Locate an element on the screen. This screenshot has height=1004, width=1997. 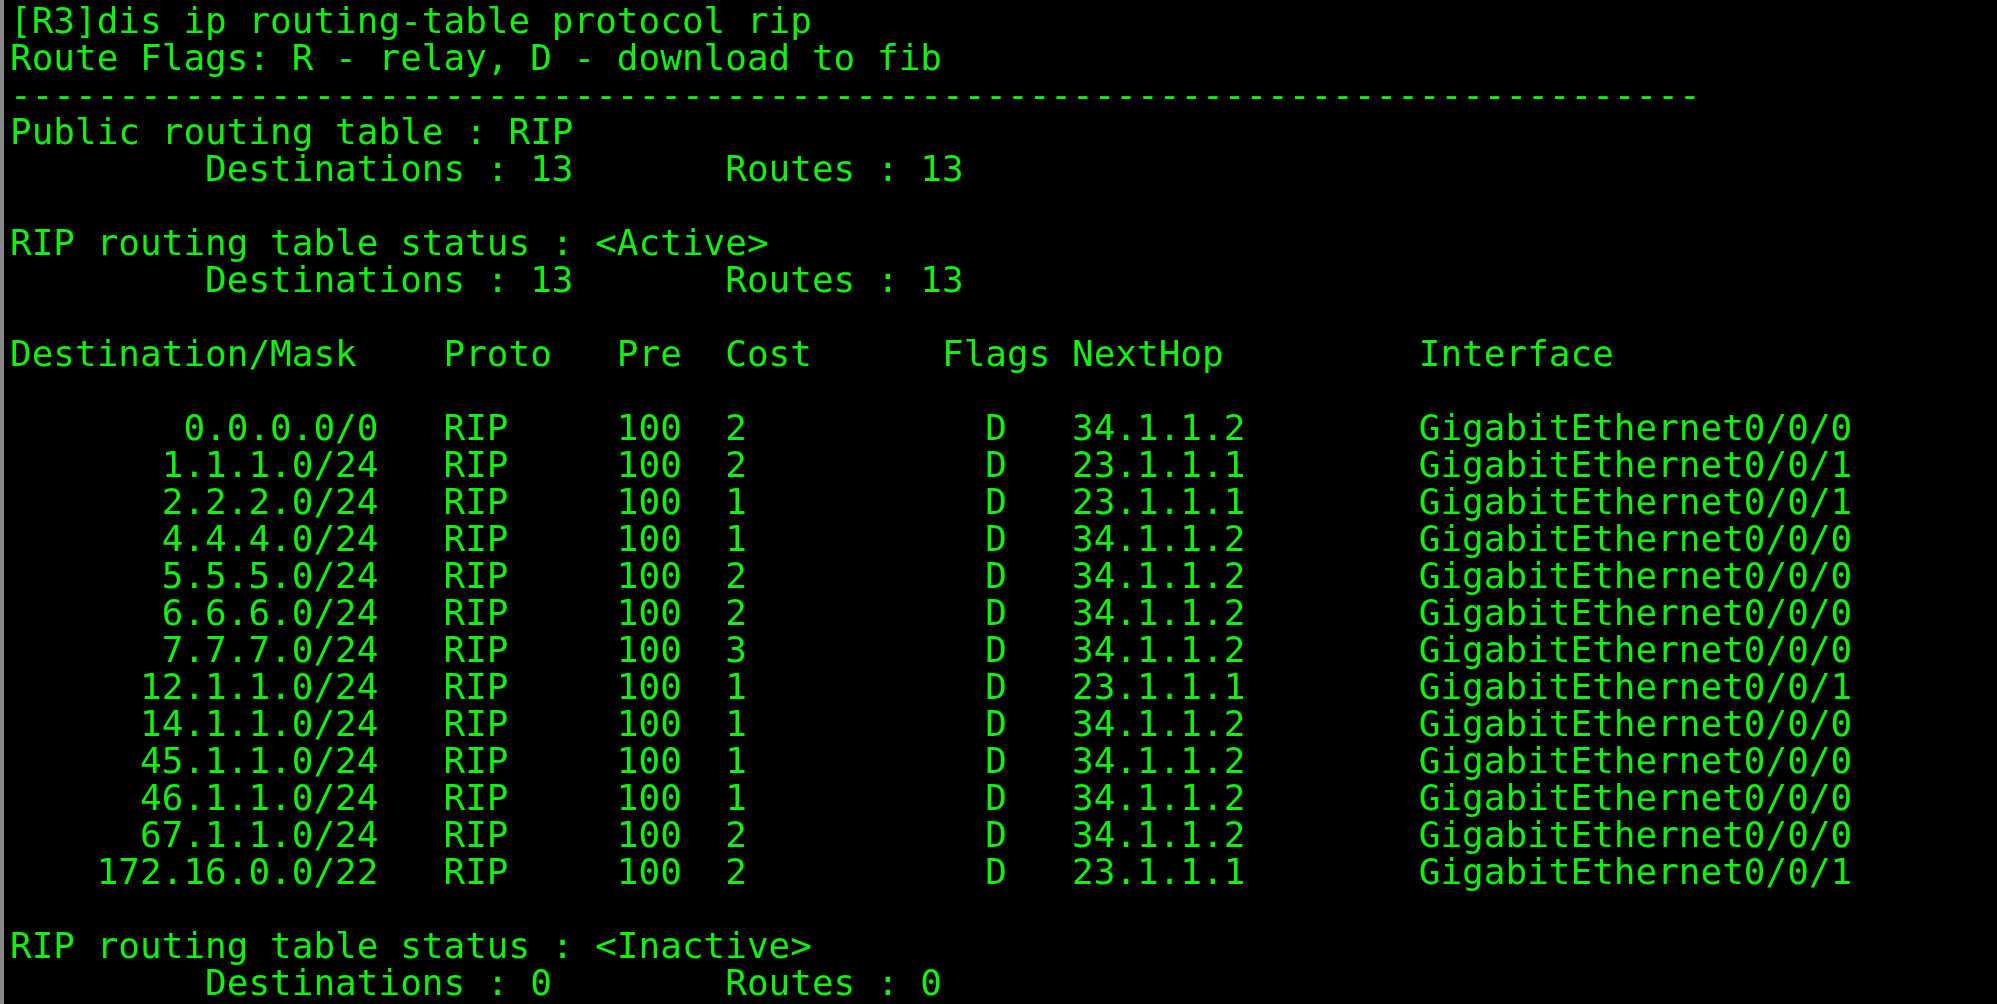
flags-legend: Route Flags: R - relay, D - download to fib is located at coordinates (476, 57).